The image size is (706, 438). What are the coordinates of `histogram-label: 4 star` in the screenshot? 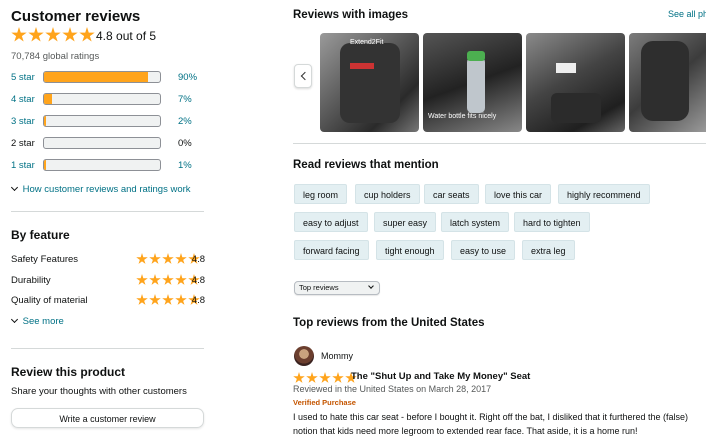 It's located at (23, 99).